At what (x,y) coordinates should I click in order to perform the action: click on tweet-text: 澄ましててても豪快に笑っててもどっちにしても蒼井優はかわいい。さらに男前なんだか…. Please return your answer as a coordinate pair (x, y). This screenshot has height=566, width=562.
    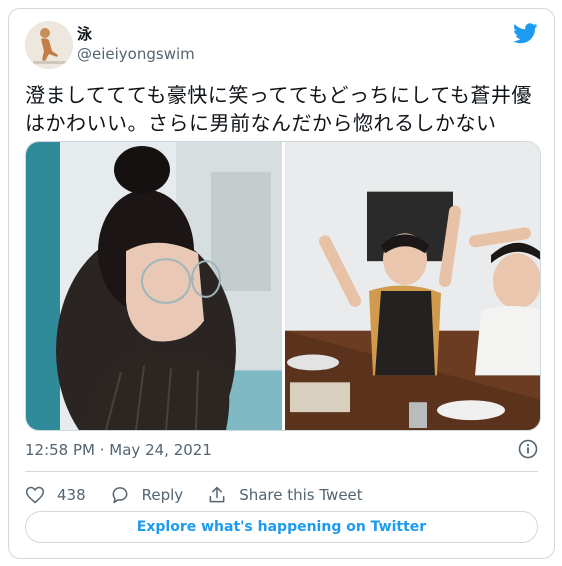
    Looking at the image, I should click on (278, 109).